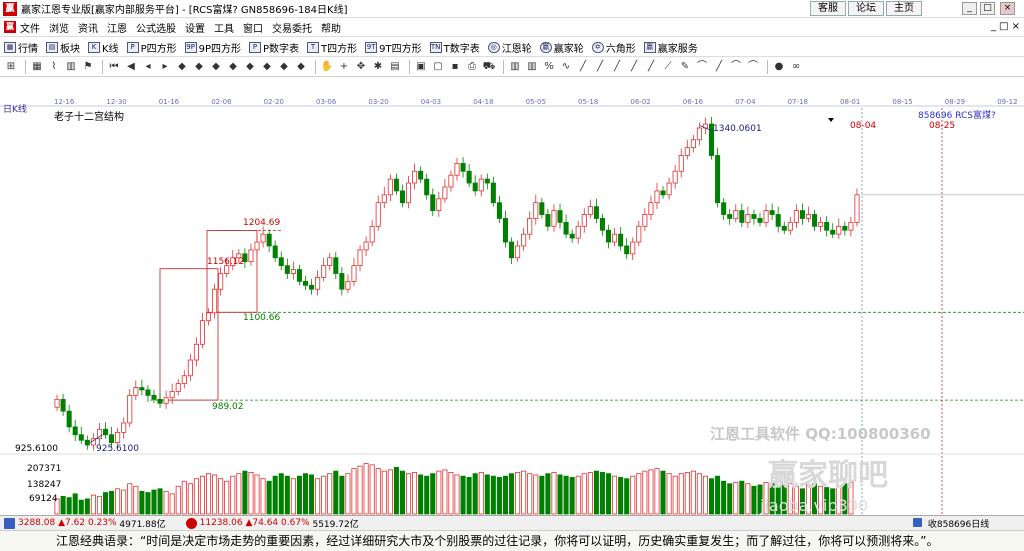 The image size is (1024, 551). Describe the element at coordinates (148, 67) in the screenshot. I see `back-icon: ◂` at that location.